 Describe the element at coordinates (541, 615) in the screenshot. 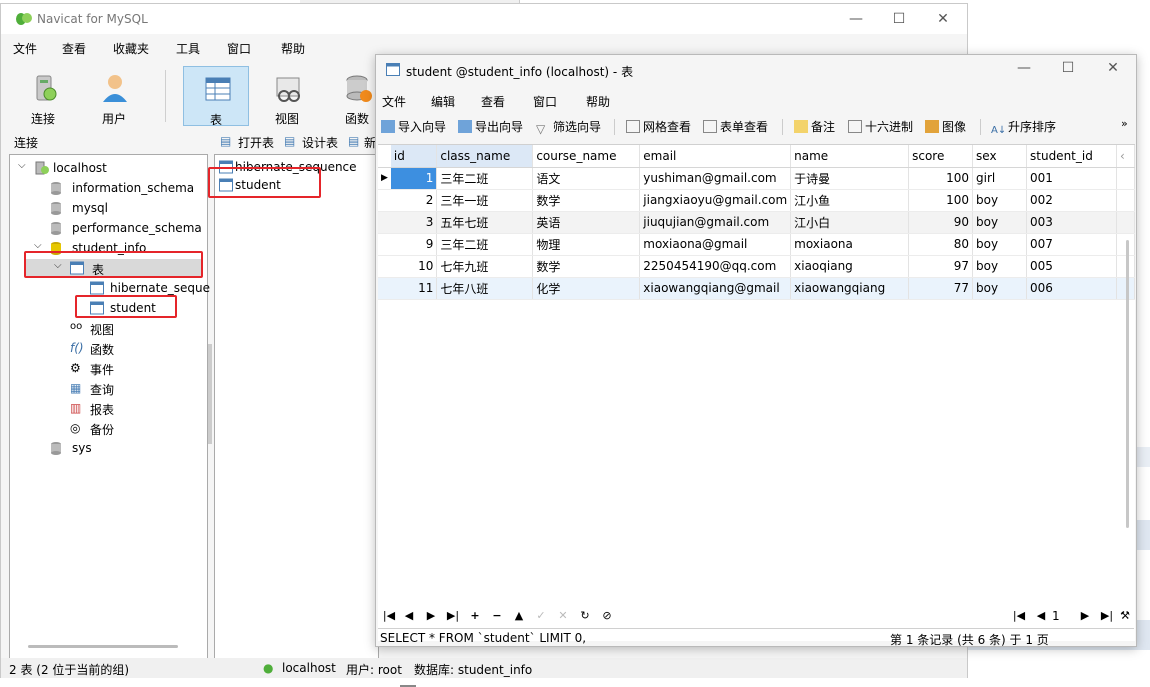

I see `confirm-icon: ✓` at that location.